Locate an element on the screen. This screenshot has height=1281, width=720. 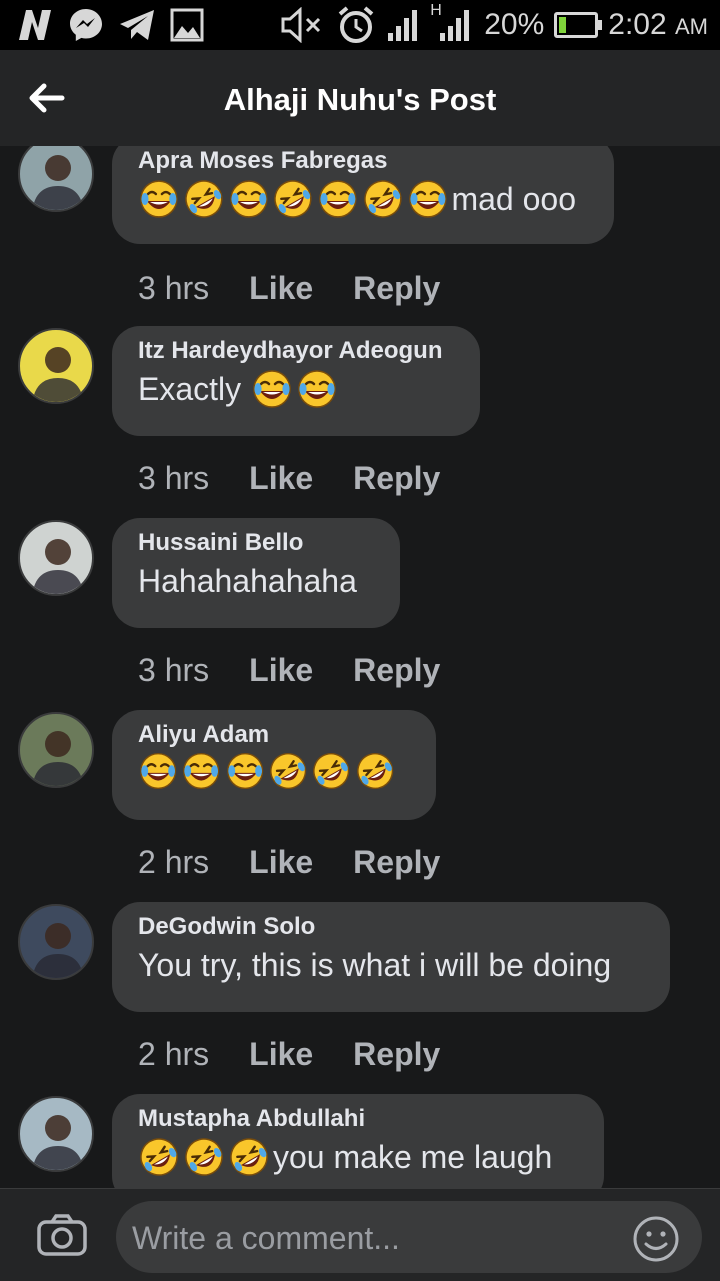
signal-h-icon: H is located at coordinates (452, 23).